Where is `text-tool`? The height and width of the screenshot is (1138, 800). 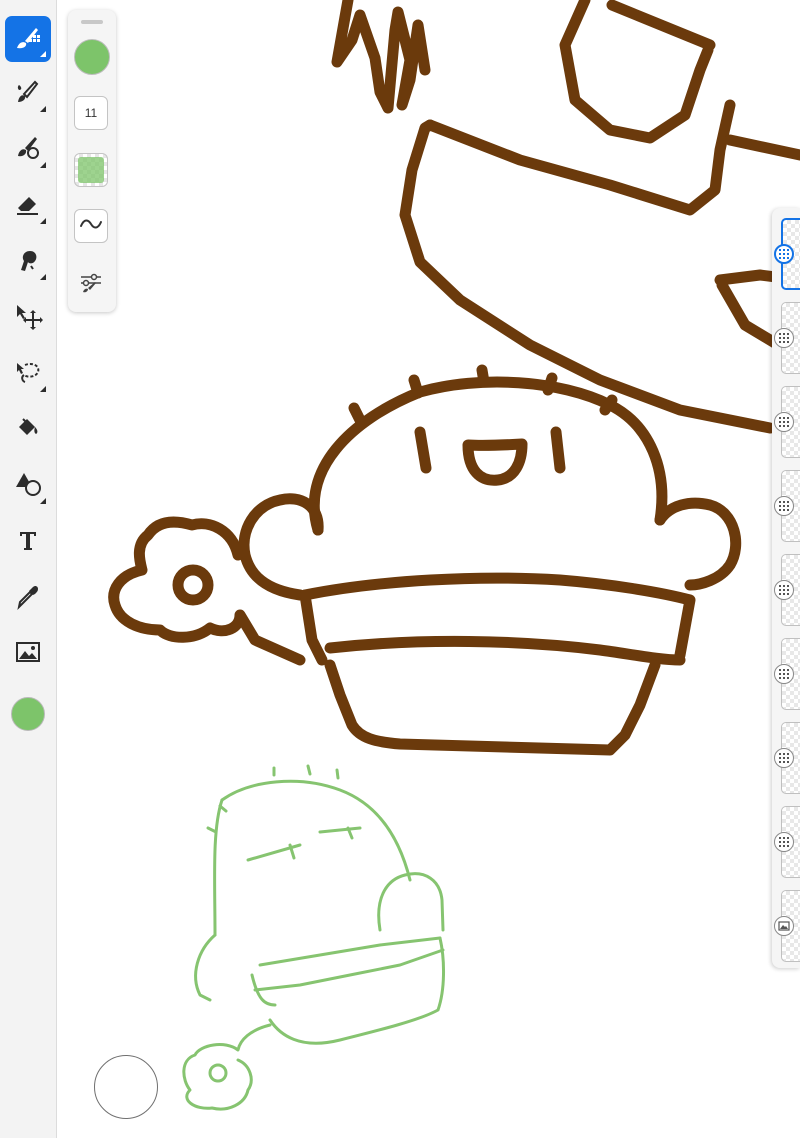 text-tool is located at coordinates (28, 542).